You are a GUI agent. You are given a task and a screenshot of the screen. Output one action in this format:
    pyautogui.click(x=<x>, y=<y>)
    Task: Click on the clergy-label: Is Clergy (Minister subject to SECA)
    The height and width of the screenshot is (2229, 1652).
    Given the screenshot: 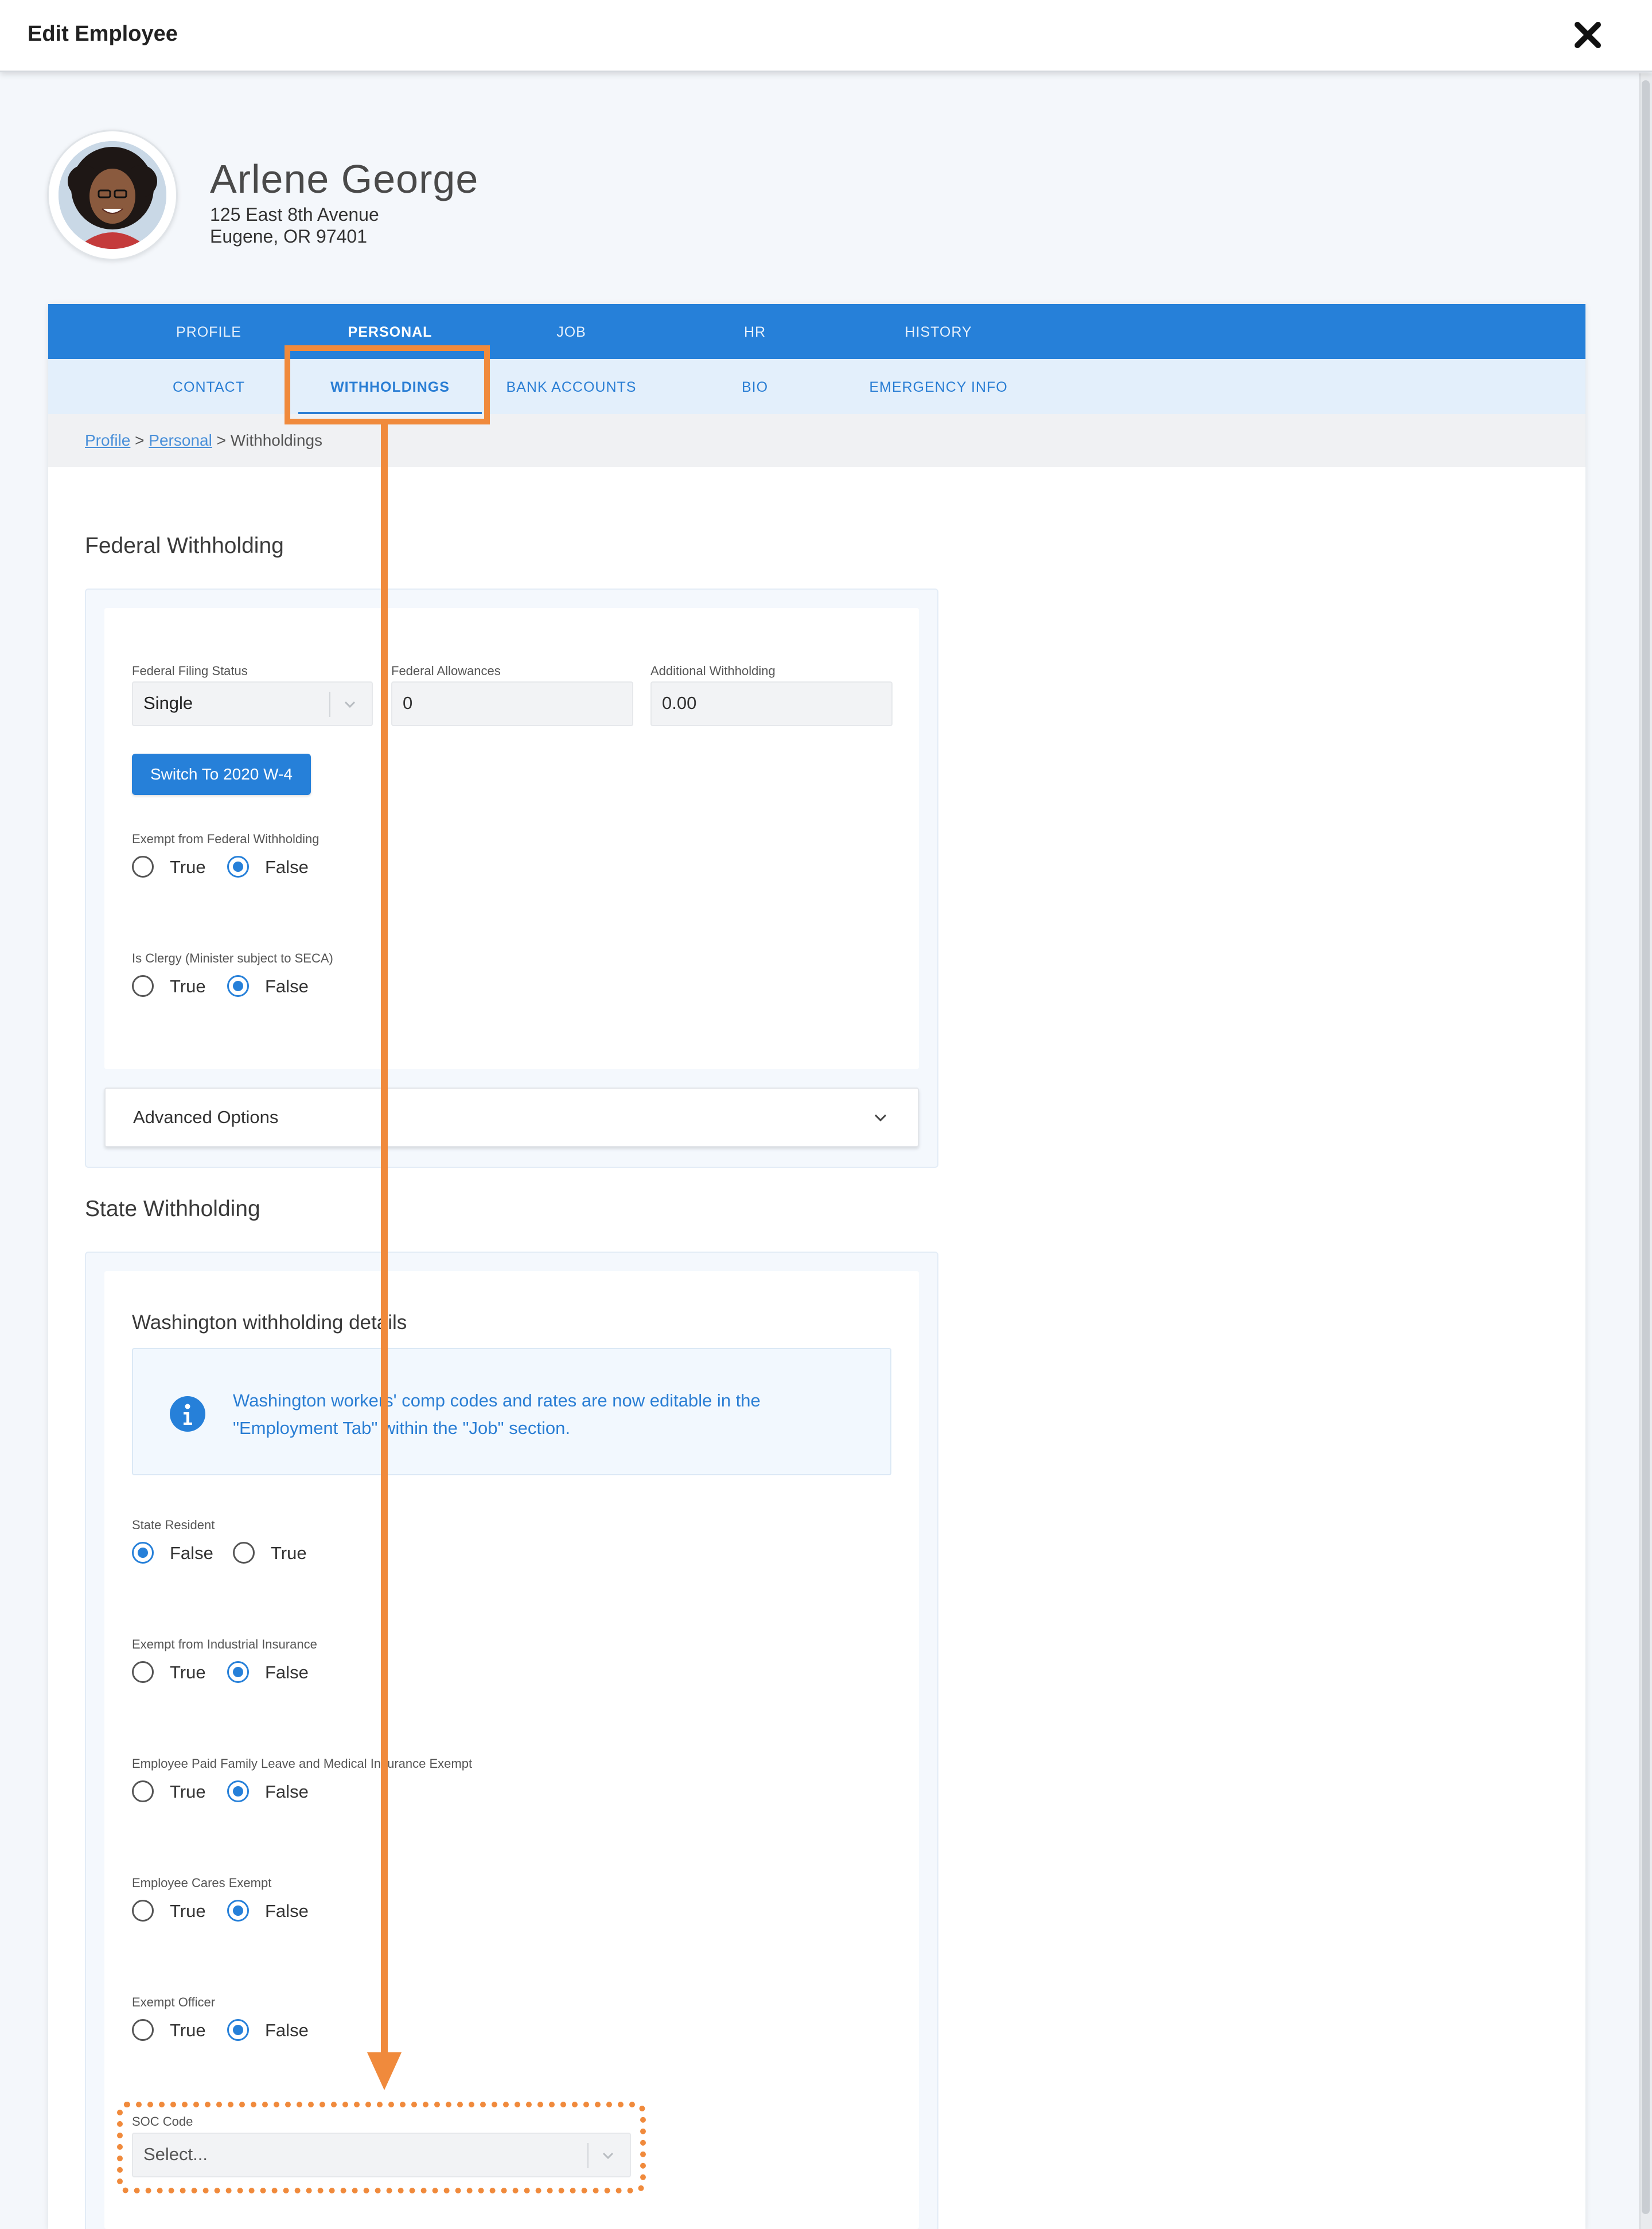 What is the action you would take?
    pyautogui.click(x=232, y=958)
    